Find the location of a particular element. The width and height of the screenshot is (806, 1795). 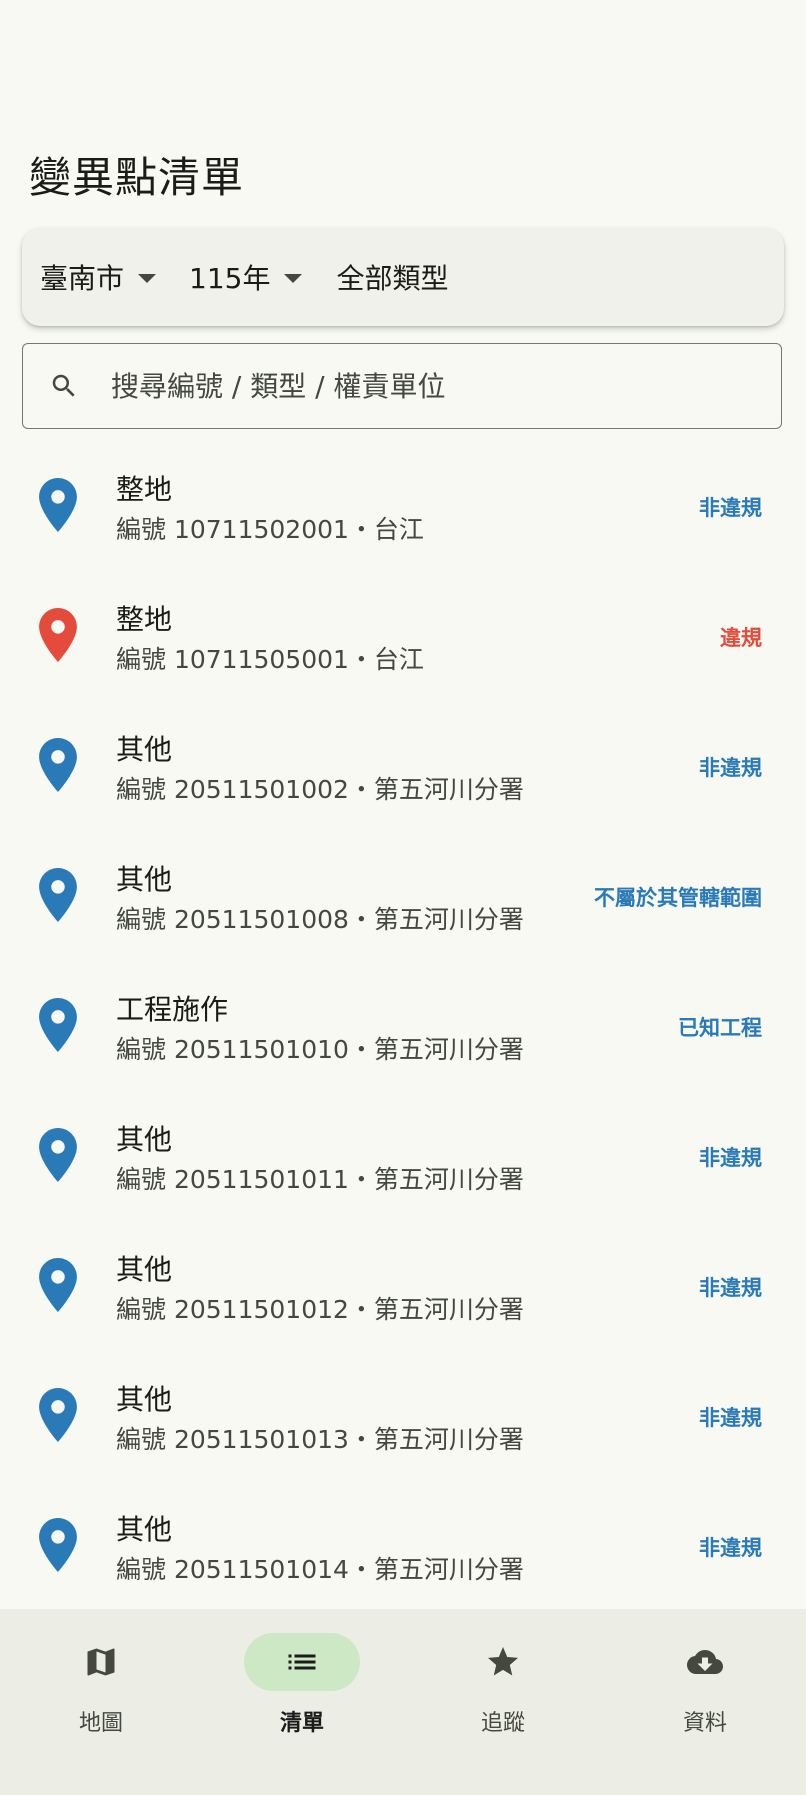

status-label: 已知工程 is located at coordinates (720, 1028).